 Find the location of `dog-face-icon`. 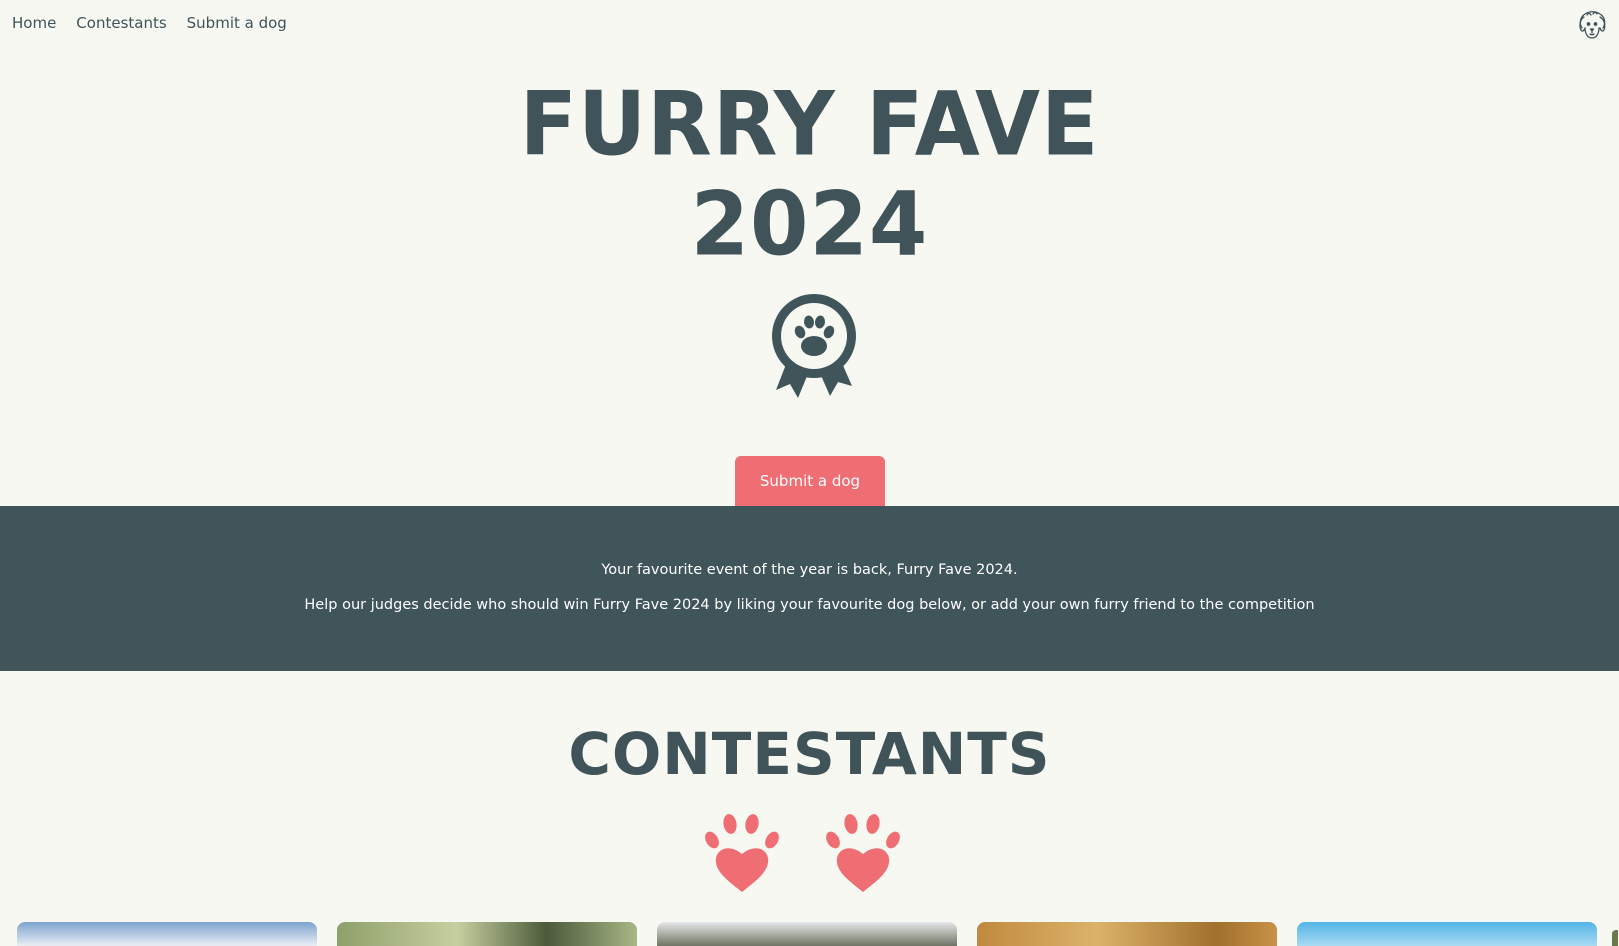

dog-face-icon is located at coordinates (1592, 25).